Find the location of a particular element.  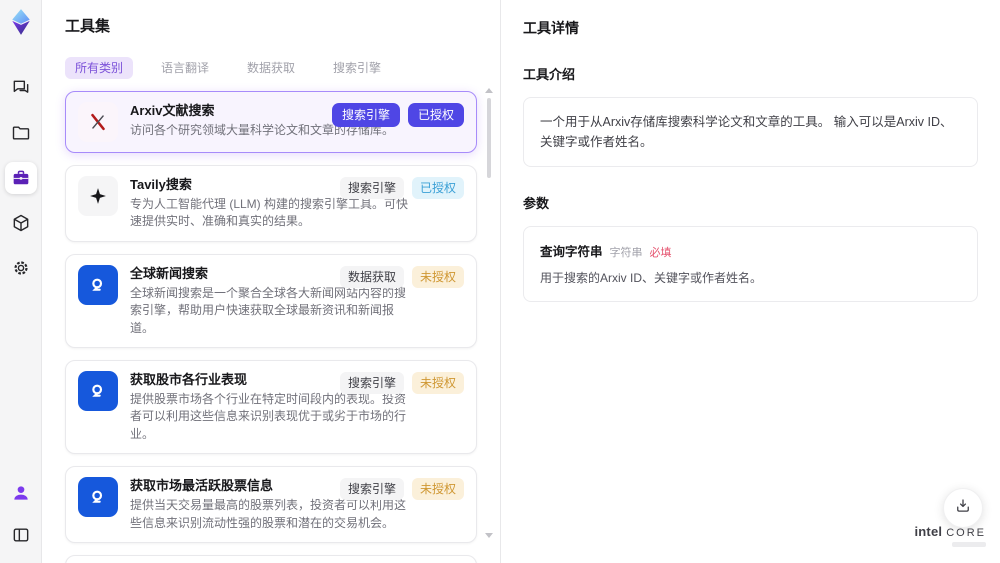

folder-icon is located at coordinates (21, 133).